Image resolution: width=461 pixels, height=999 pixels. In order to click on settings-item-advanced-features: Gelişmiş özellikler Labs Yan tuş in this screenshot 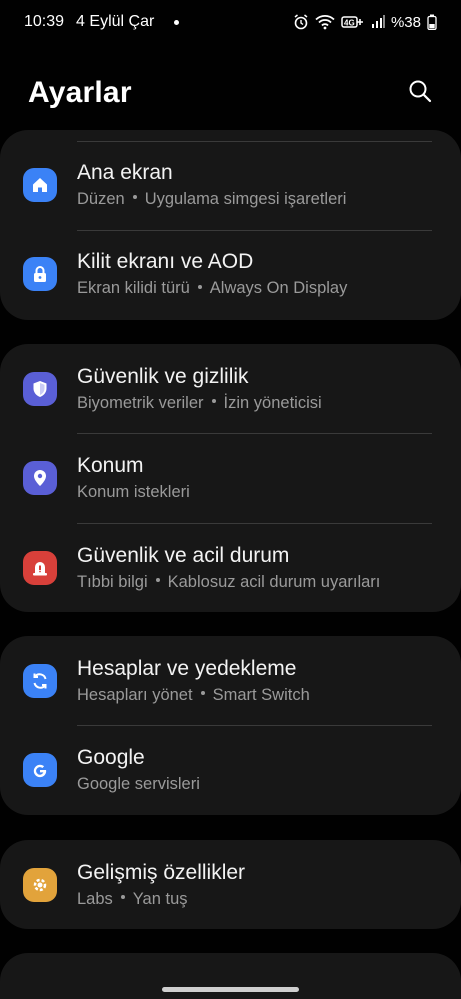, I will do `click(230, 885)`.